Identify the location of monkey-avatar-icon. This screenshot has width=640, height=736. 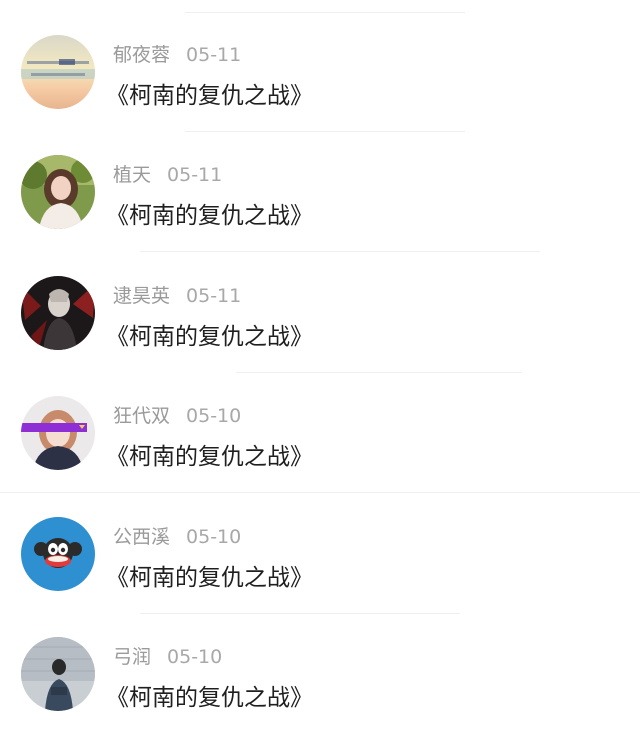
(58, 554).